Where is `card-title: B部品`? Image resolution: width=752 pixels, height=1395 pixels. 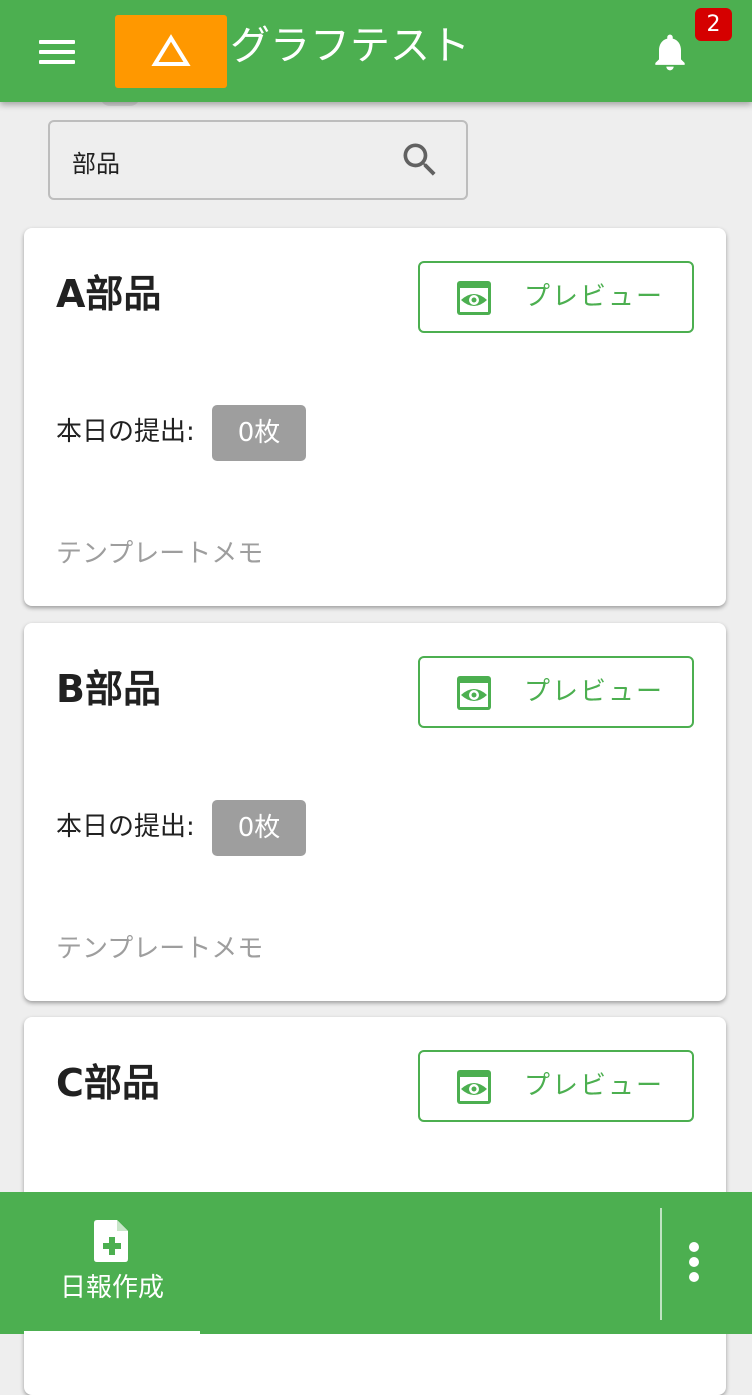
card-title: B部品 is located at coordinates (108, 689).